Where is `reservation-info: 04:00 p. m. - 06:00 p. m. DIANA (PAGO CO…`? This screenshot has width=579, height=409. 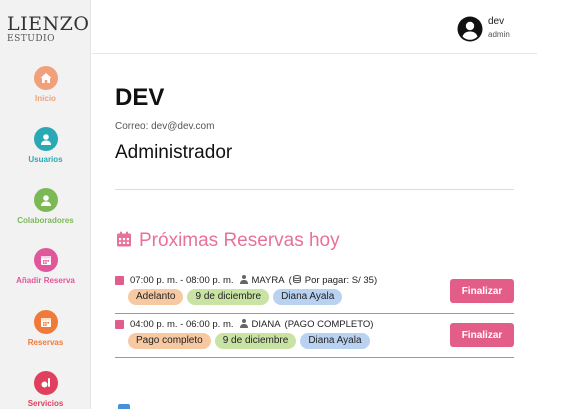 reservation-info: 04:00 p. m. - 06:00 p. m. DIANA (PAGO CO… is located at coordinates (244, 324).